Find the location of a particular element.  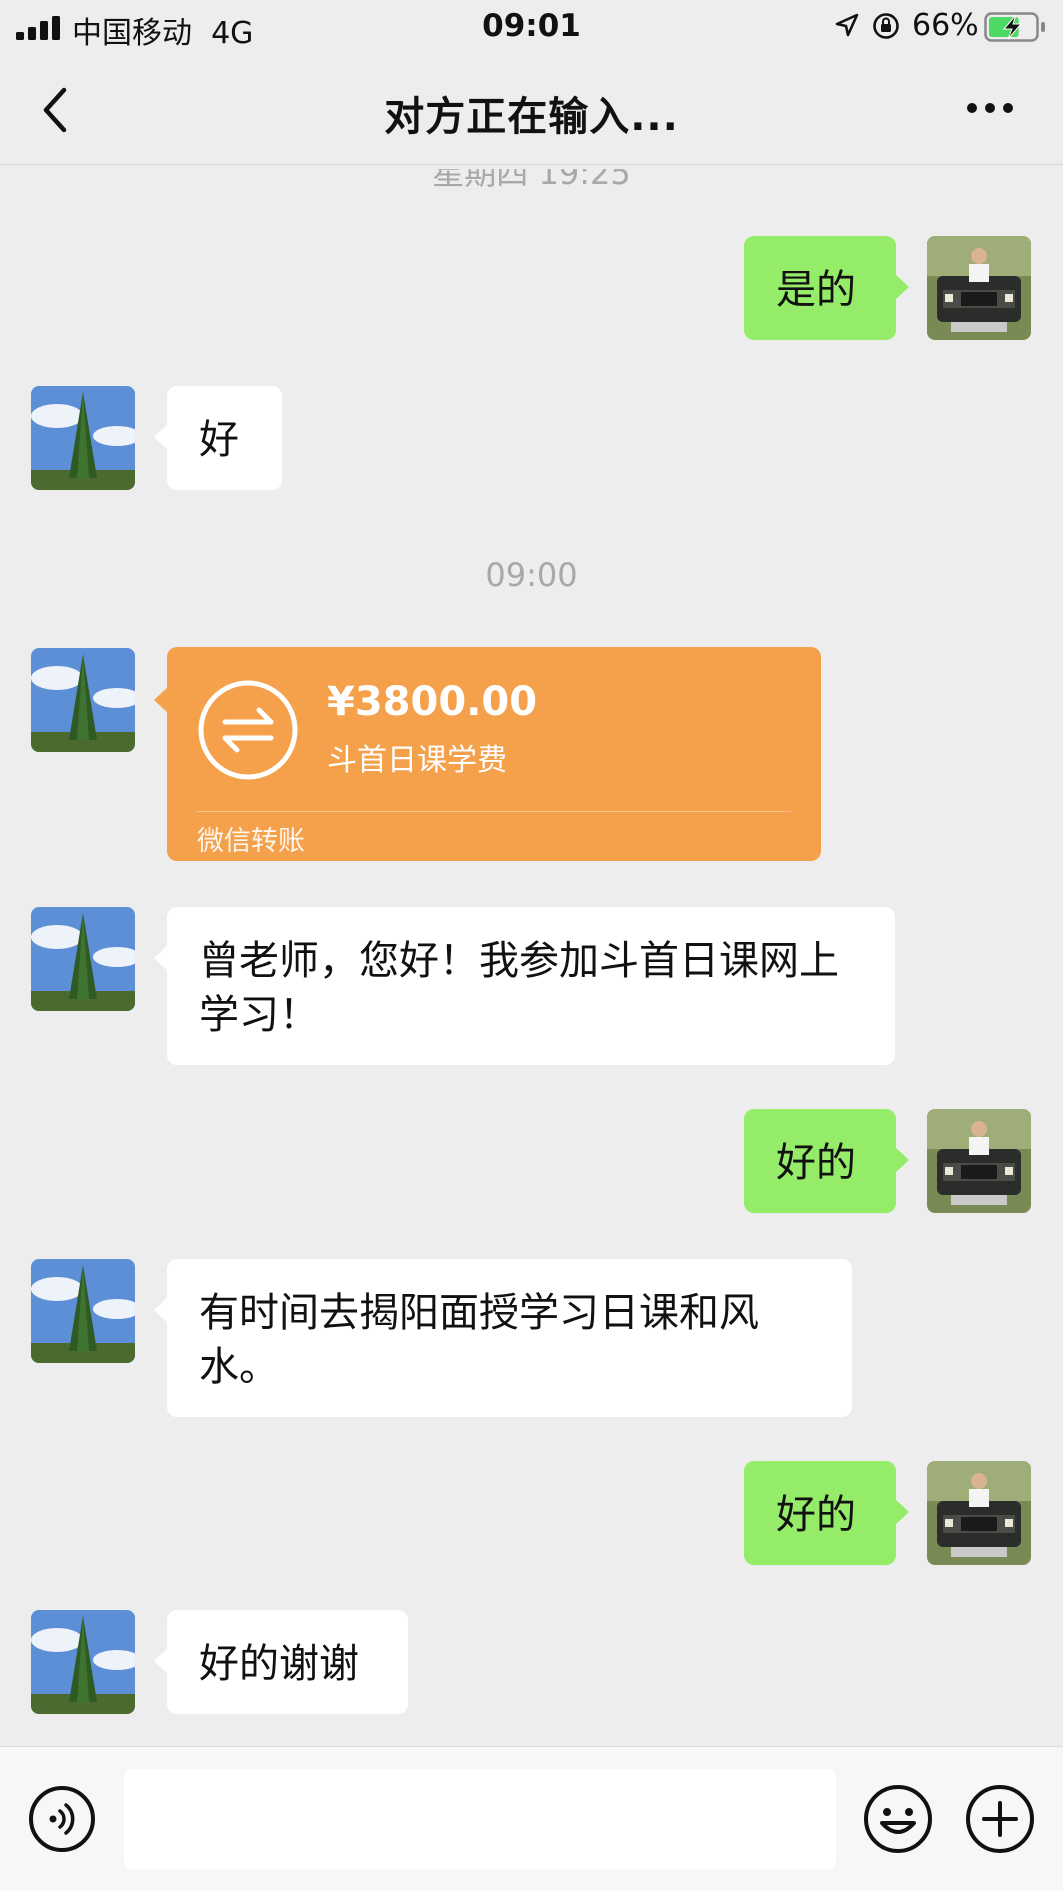

rotation-lock-icon is located at coordinates (886, 26).